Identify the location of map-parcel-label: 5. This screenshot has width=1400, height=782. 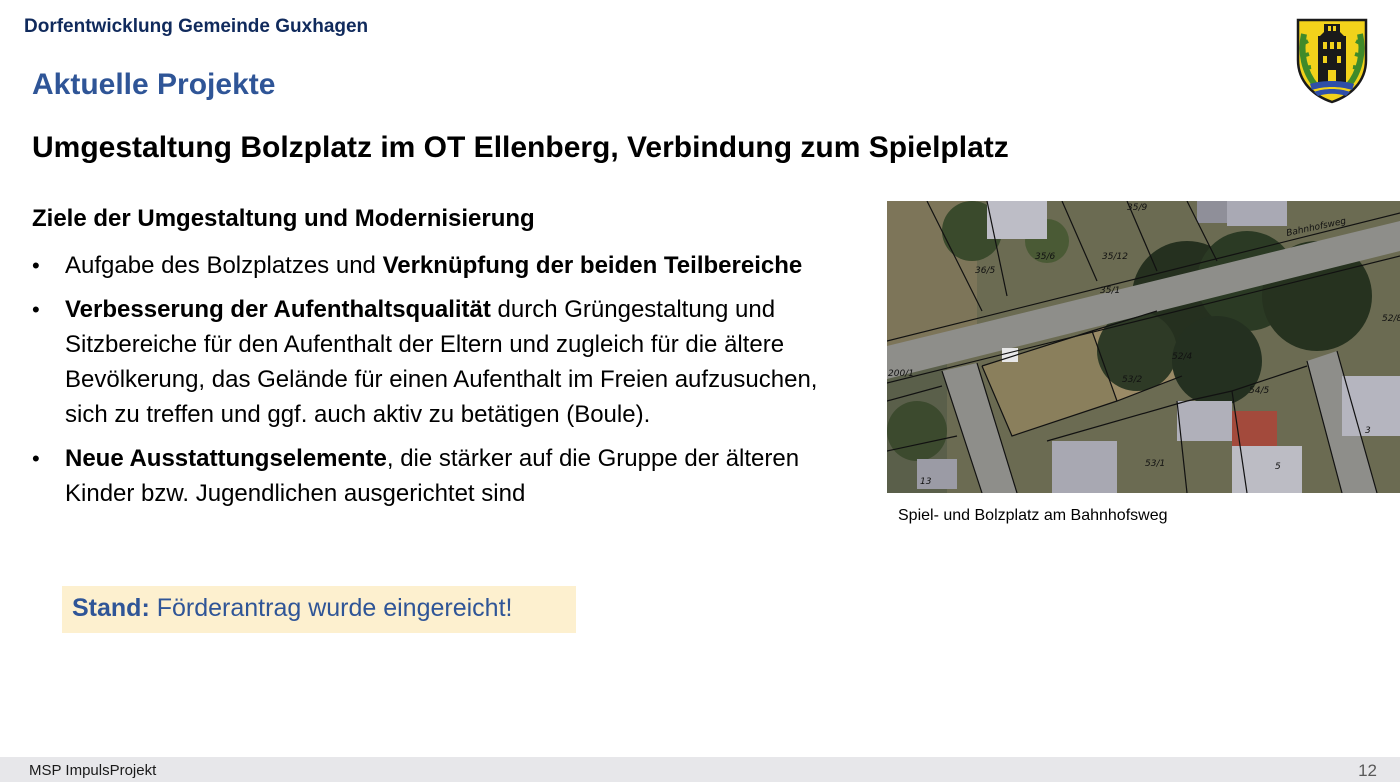
(1278, 467).